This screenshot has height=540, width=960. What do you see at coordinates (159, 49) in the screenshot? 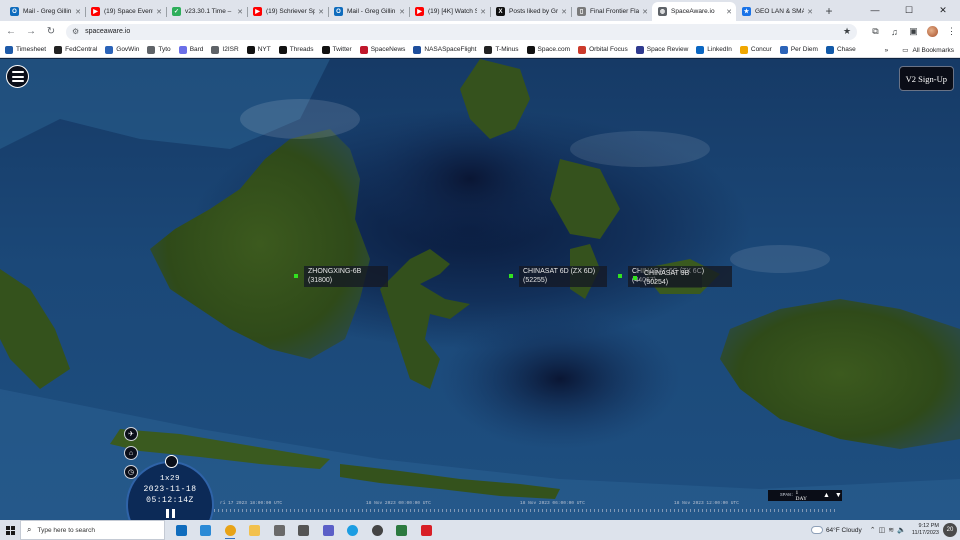
I see `bookmark-item: Tyto` at bounding box center [159, 49].